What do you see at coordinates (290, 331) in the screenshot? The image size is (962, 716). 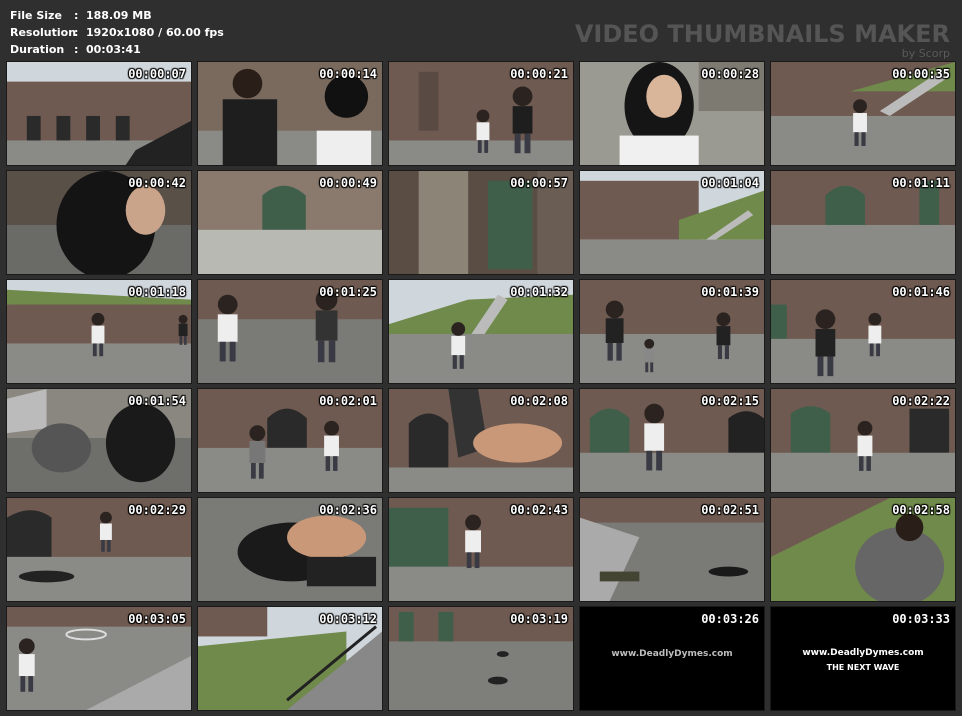 I see `video-thumbnail: 00:01:25` at bounding box center [290, 331].